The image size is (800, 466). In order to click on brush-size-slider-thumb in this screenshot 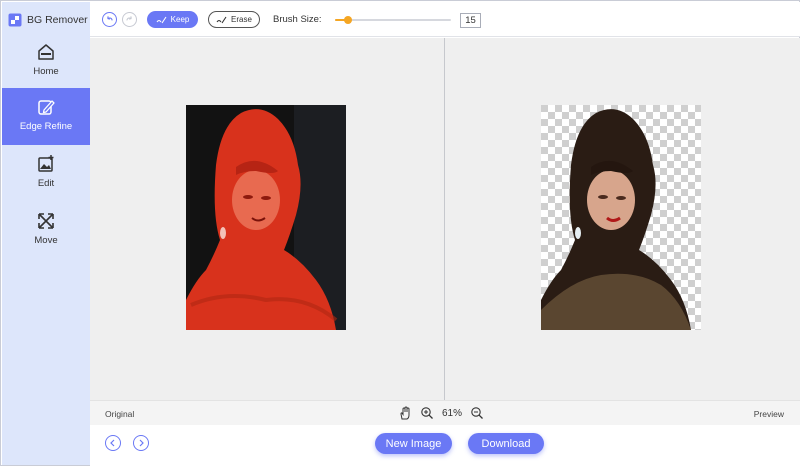, I will do `click(347, 20)`.